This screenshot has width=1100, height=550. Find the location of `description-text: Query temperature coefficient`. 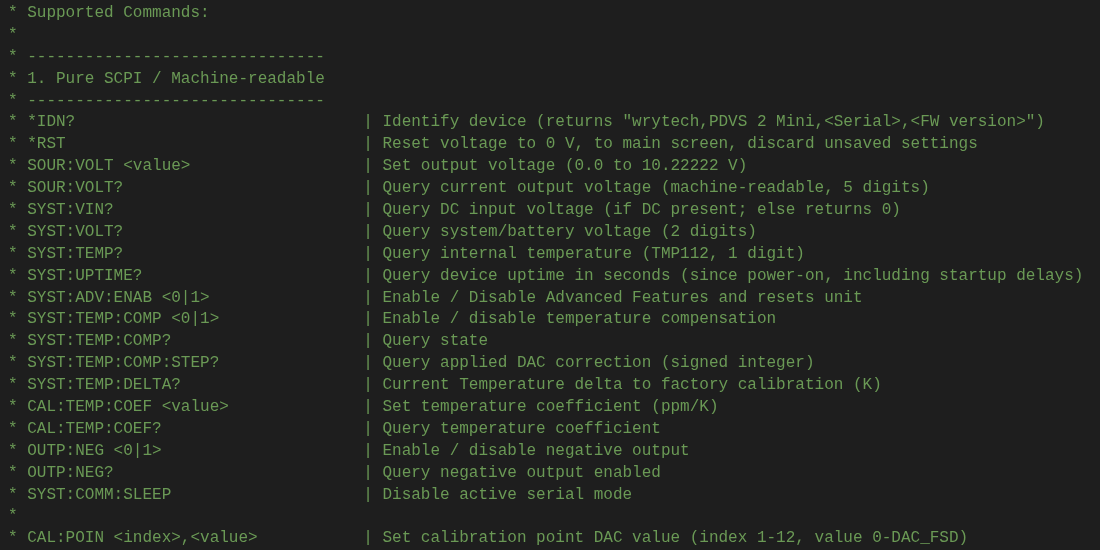

description-text: Query temperature coefficient is located at coordinates (521, 429).